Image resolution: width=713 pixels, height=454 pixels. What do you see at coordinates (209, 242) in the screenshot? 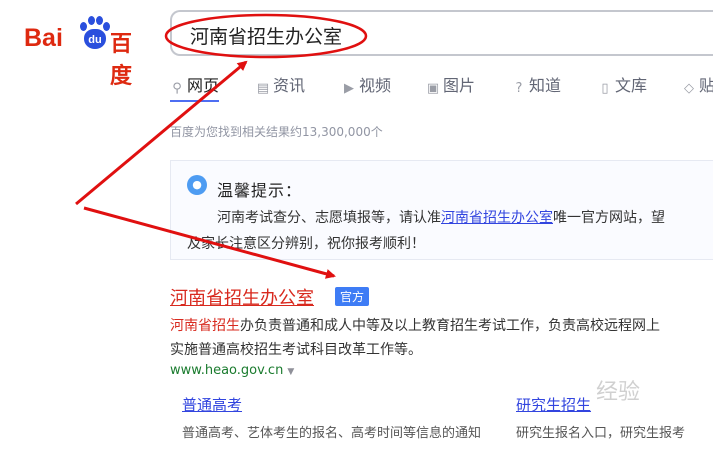
I see `annotation-arrow-to-badge` at bounding box center [209, 242].